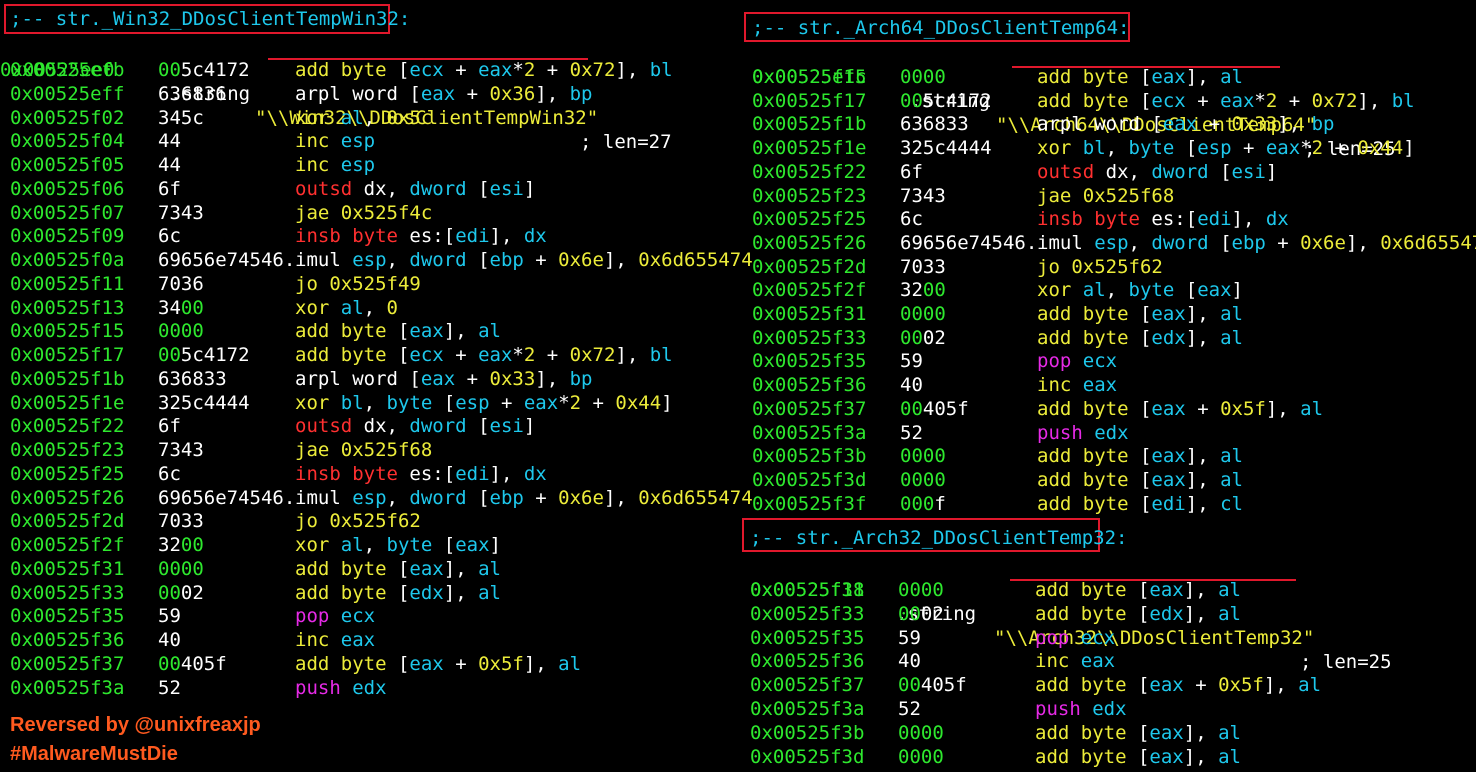  I want to click on credit-author: Reversed by @unixfreaxjp, so click(135, 725).